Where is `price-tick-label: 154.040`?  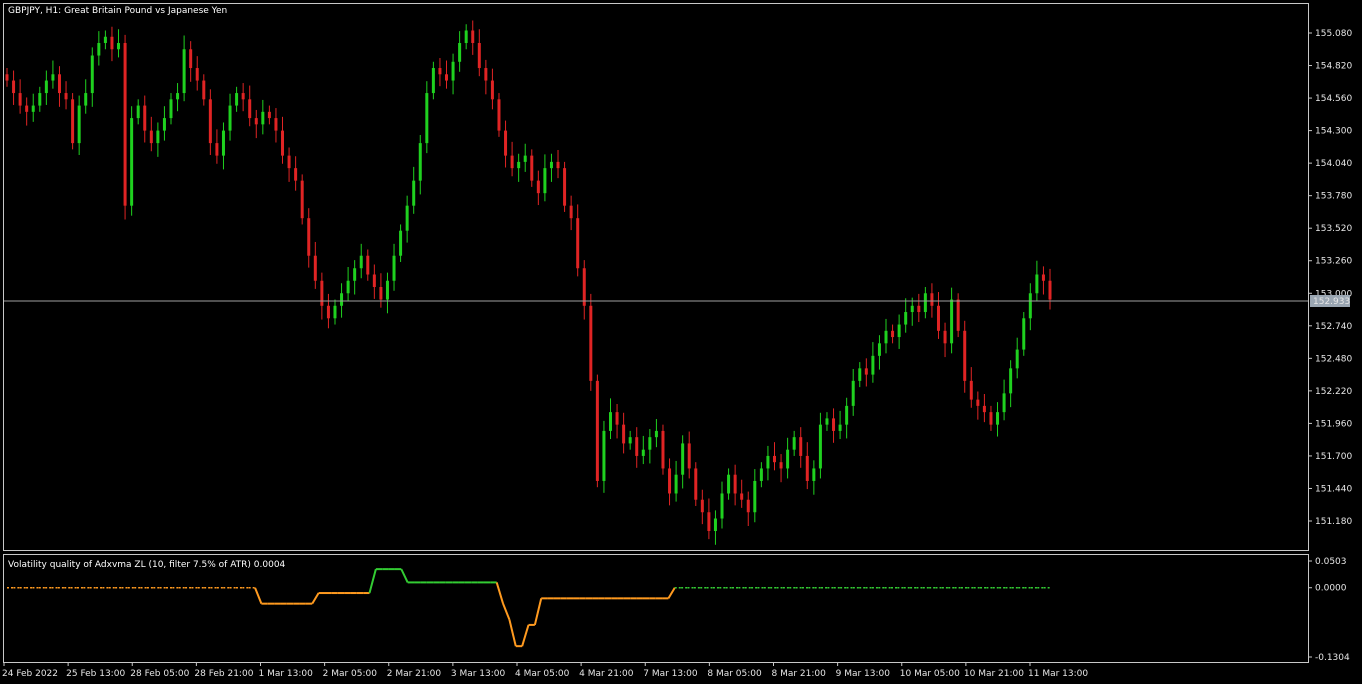
price-tick-label: 154.040 is located at coordinates (1333, 164).